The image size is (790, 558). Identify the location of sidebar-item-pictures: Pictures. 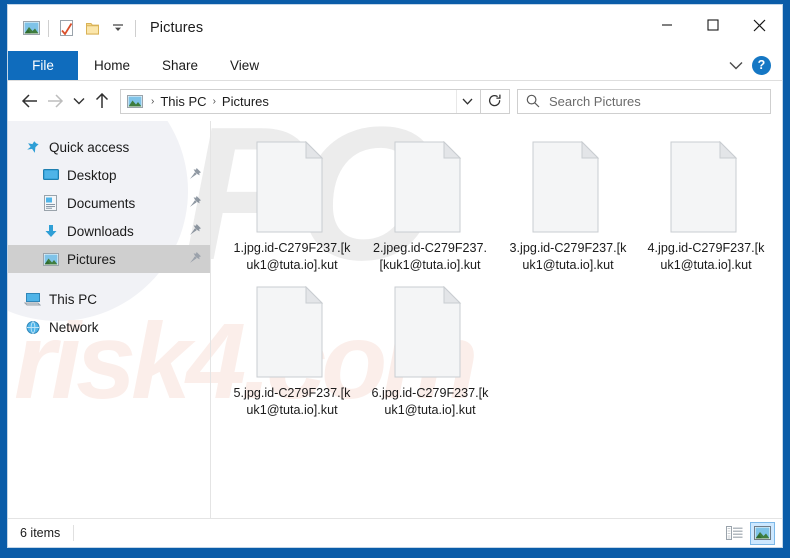
(109, 259).